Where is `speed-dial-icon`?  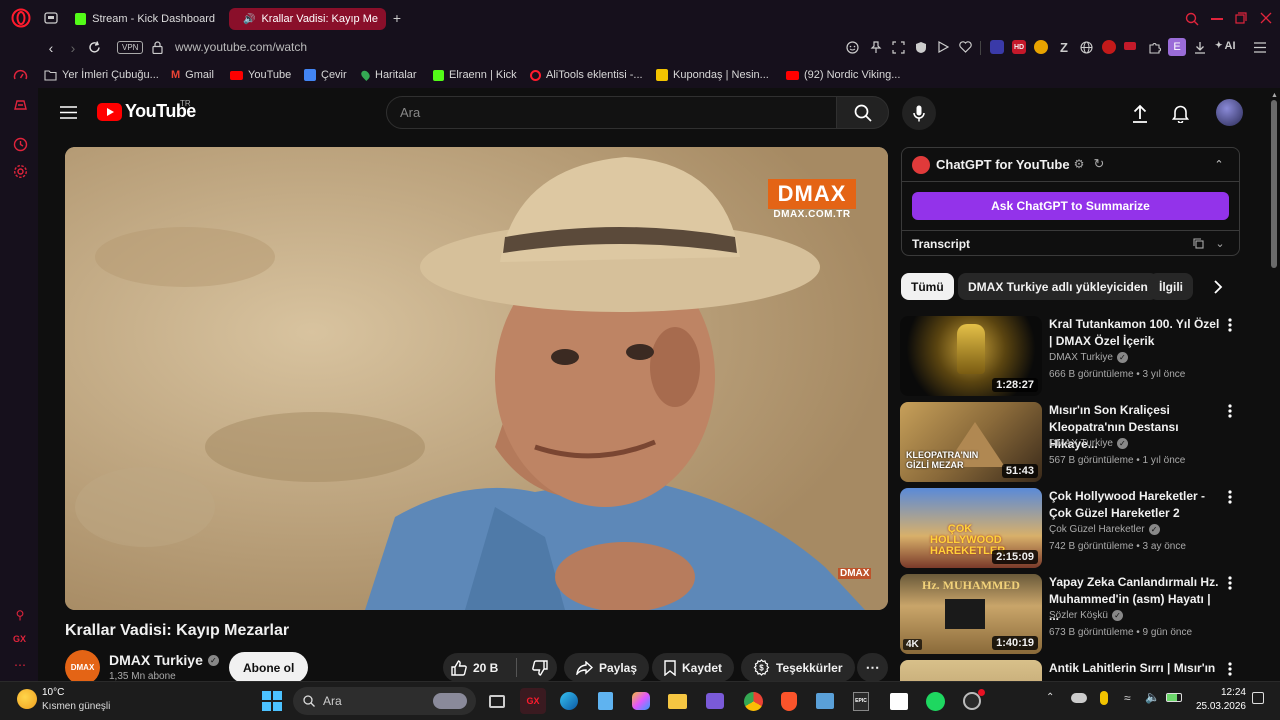
speed-dial-icon is located at coordinates (20, 76).